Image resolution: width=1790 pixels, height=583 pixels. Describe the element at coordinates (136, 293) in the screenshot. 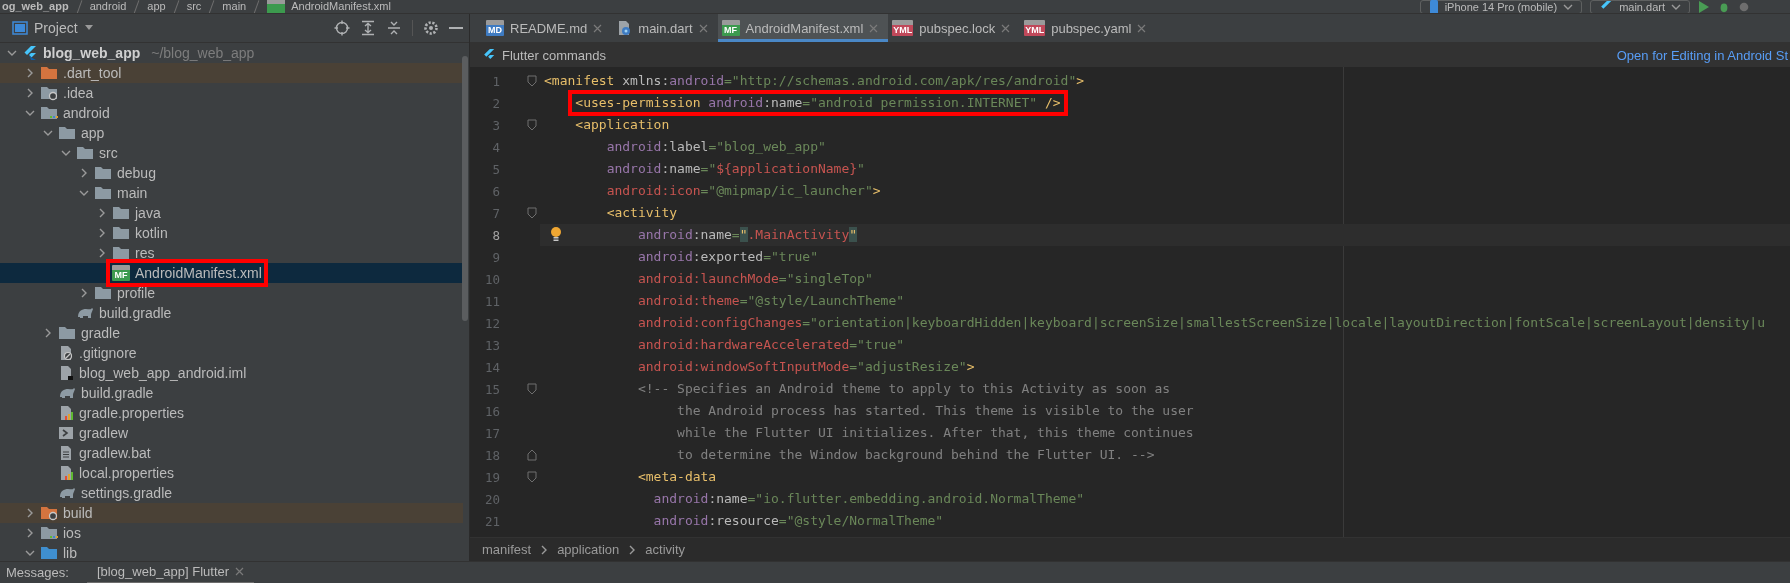

I see `tree-item: profile` at that location.